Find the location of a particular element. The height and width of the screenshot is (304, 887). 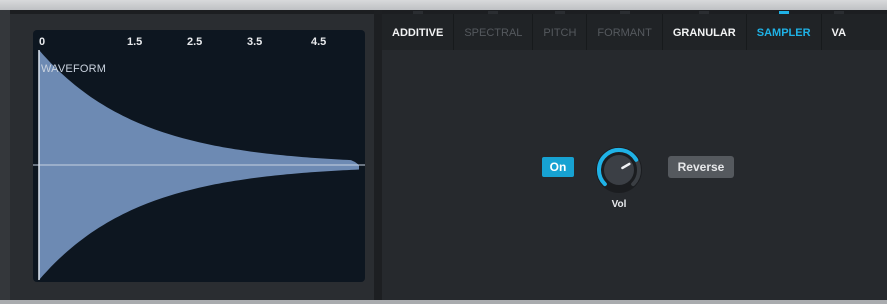

window-bottom-strip is located at coordinates (443, 302).